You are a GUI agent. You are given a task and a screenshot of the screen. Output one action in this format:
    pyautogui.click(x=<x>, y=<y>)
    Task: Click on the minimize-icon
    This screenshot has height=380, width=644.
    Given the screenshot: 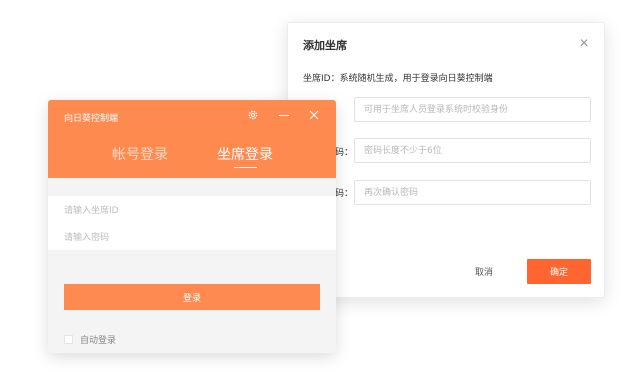 What is the action you would take?
    pyautogui.click(x=284, y=116)
    